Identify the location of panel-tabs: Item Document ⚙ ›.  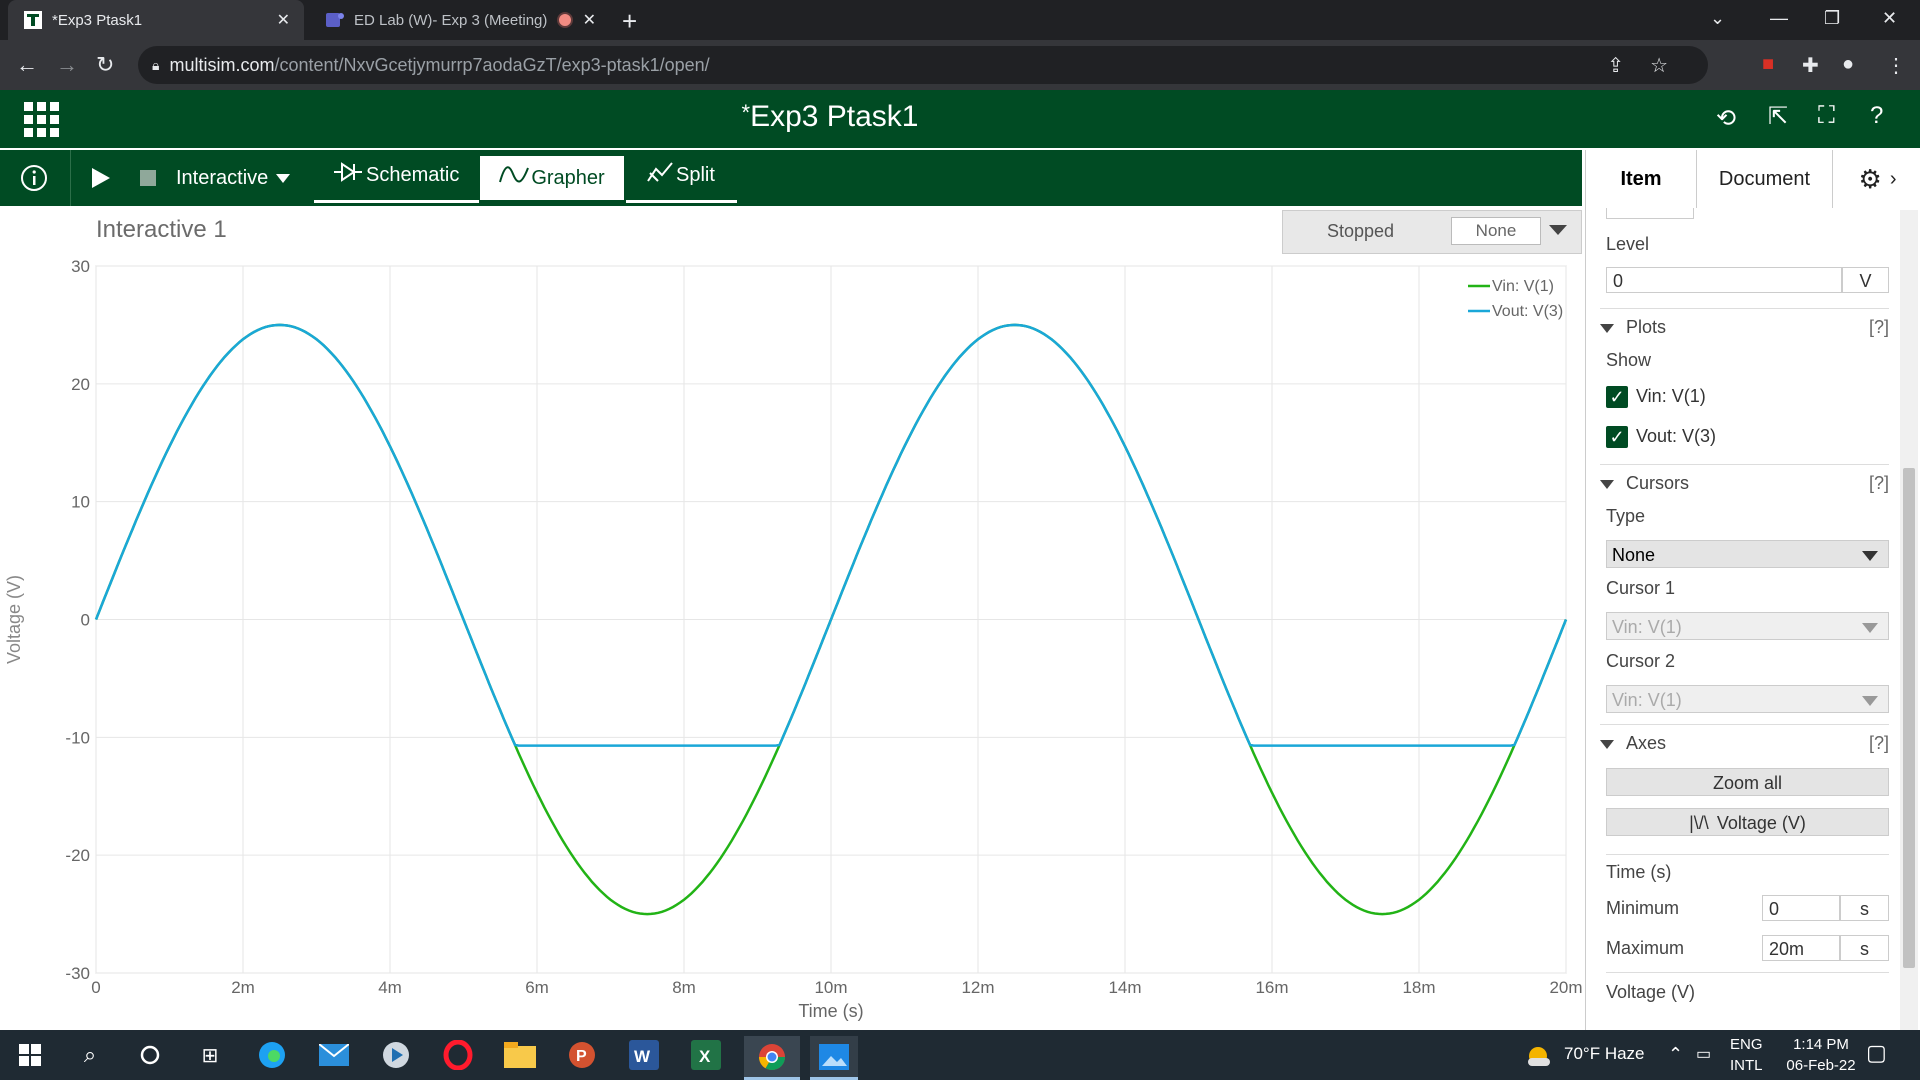
(1753, 179).